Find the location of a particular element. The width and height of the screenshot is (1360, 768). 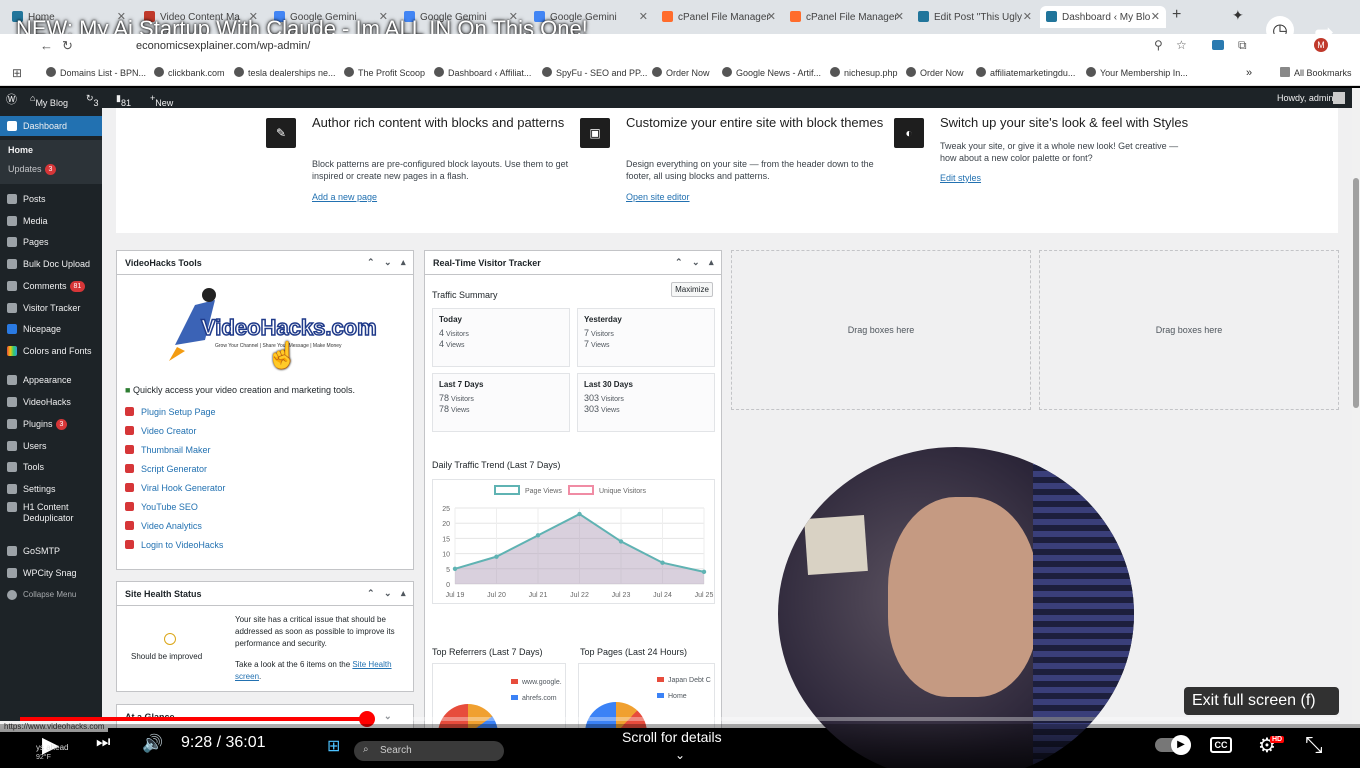

page-scrollbar is located at coordinates (1356, 408).